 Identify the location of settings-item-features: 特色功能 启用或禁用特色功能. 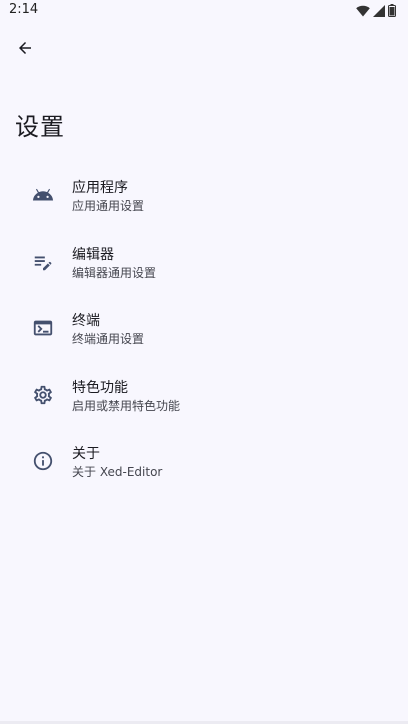
(204, 400).